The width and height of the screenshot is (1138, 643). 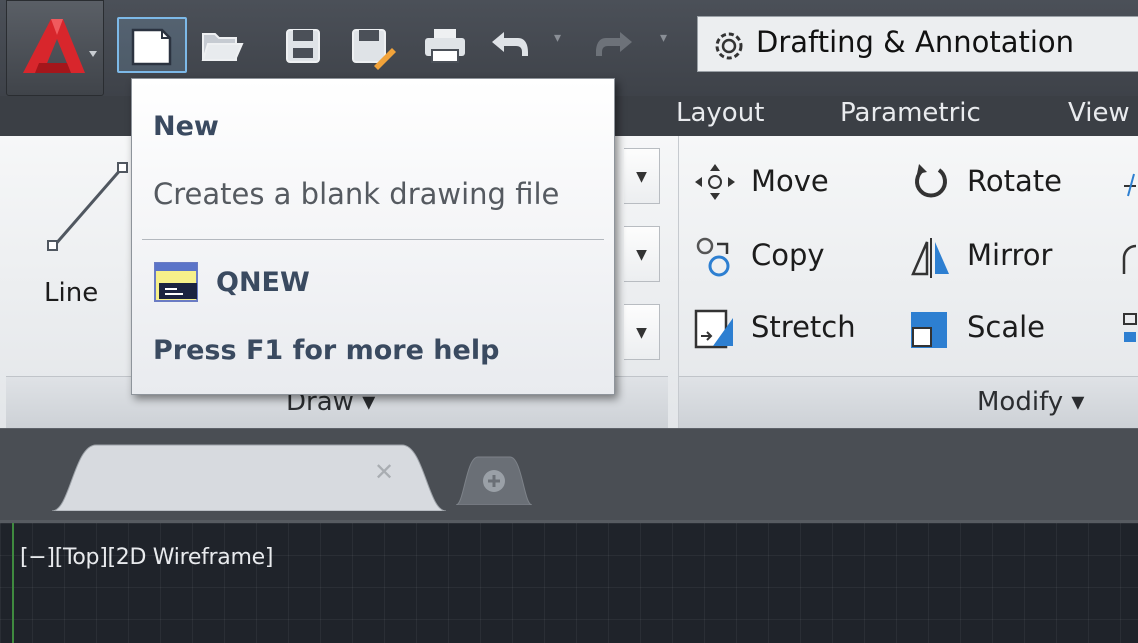 What do you see at coordinates (729, 46) in the screenshot?
I see `gear-icon` at bounding box center [729, 46].